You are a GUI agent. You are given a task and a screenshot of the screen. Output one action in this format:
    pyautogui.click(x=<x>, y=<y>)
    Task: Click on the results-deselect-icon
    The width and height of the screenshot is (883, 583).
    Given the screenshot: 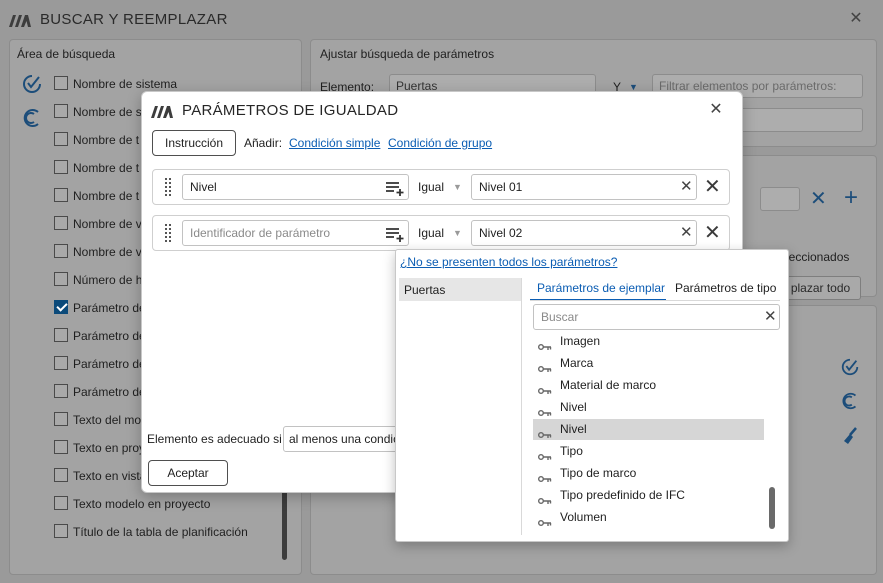 What is the action you would take?
    pyautogui.click(x=850, y=404)
    